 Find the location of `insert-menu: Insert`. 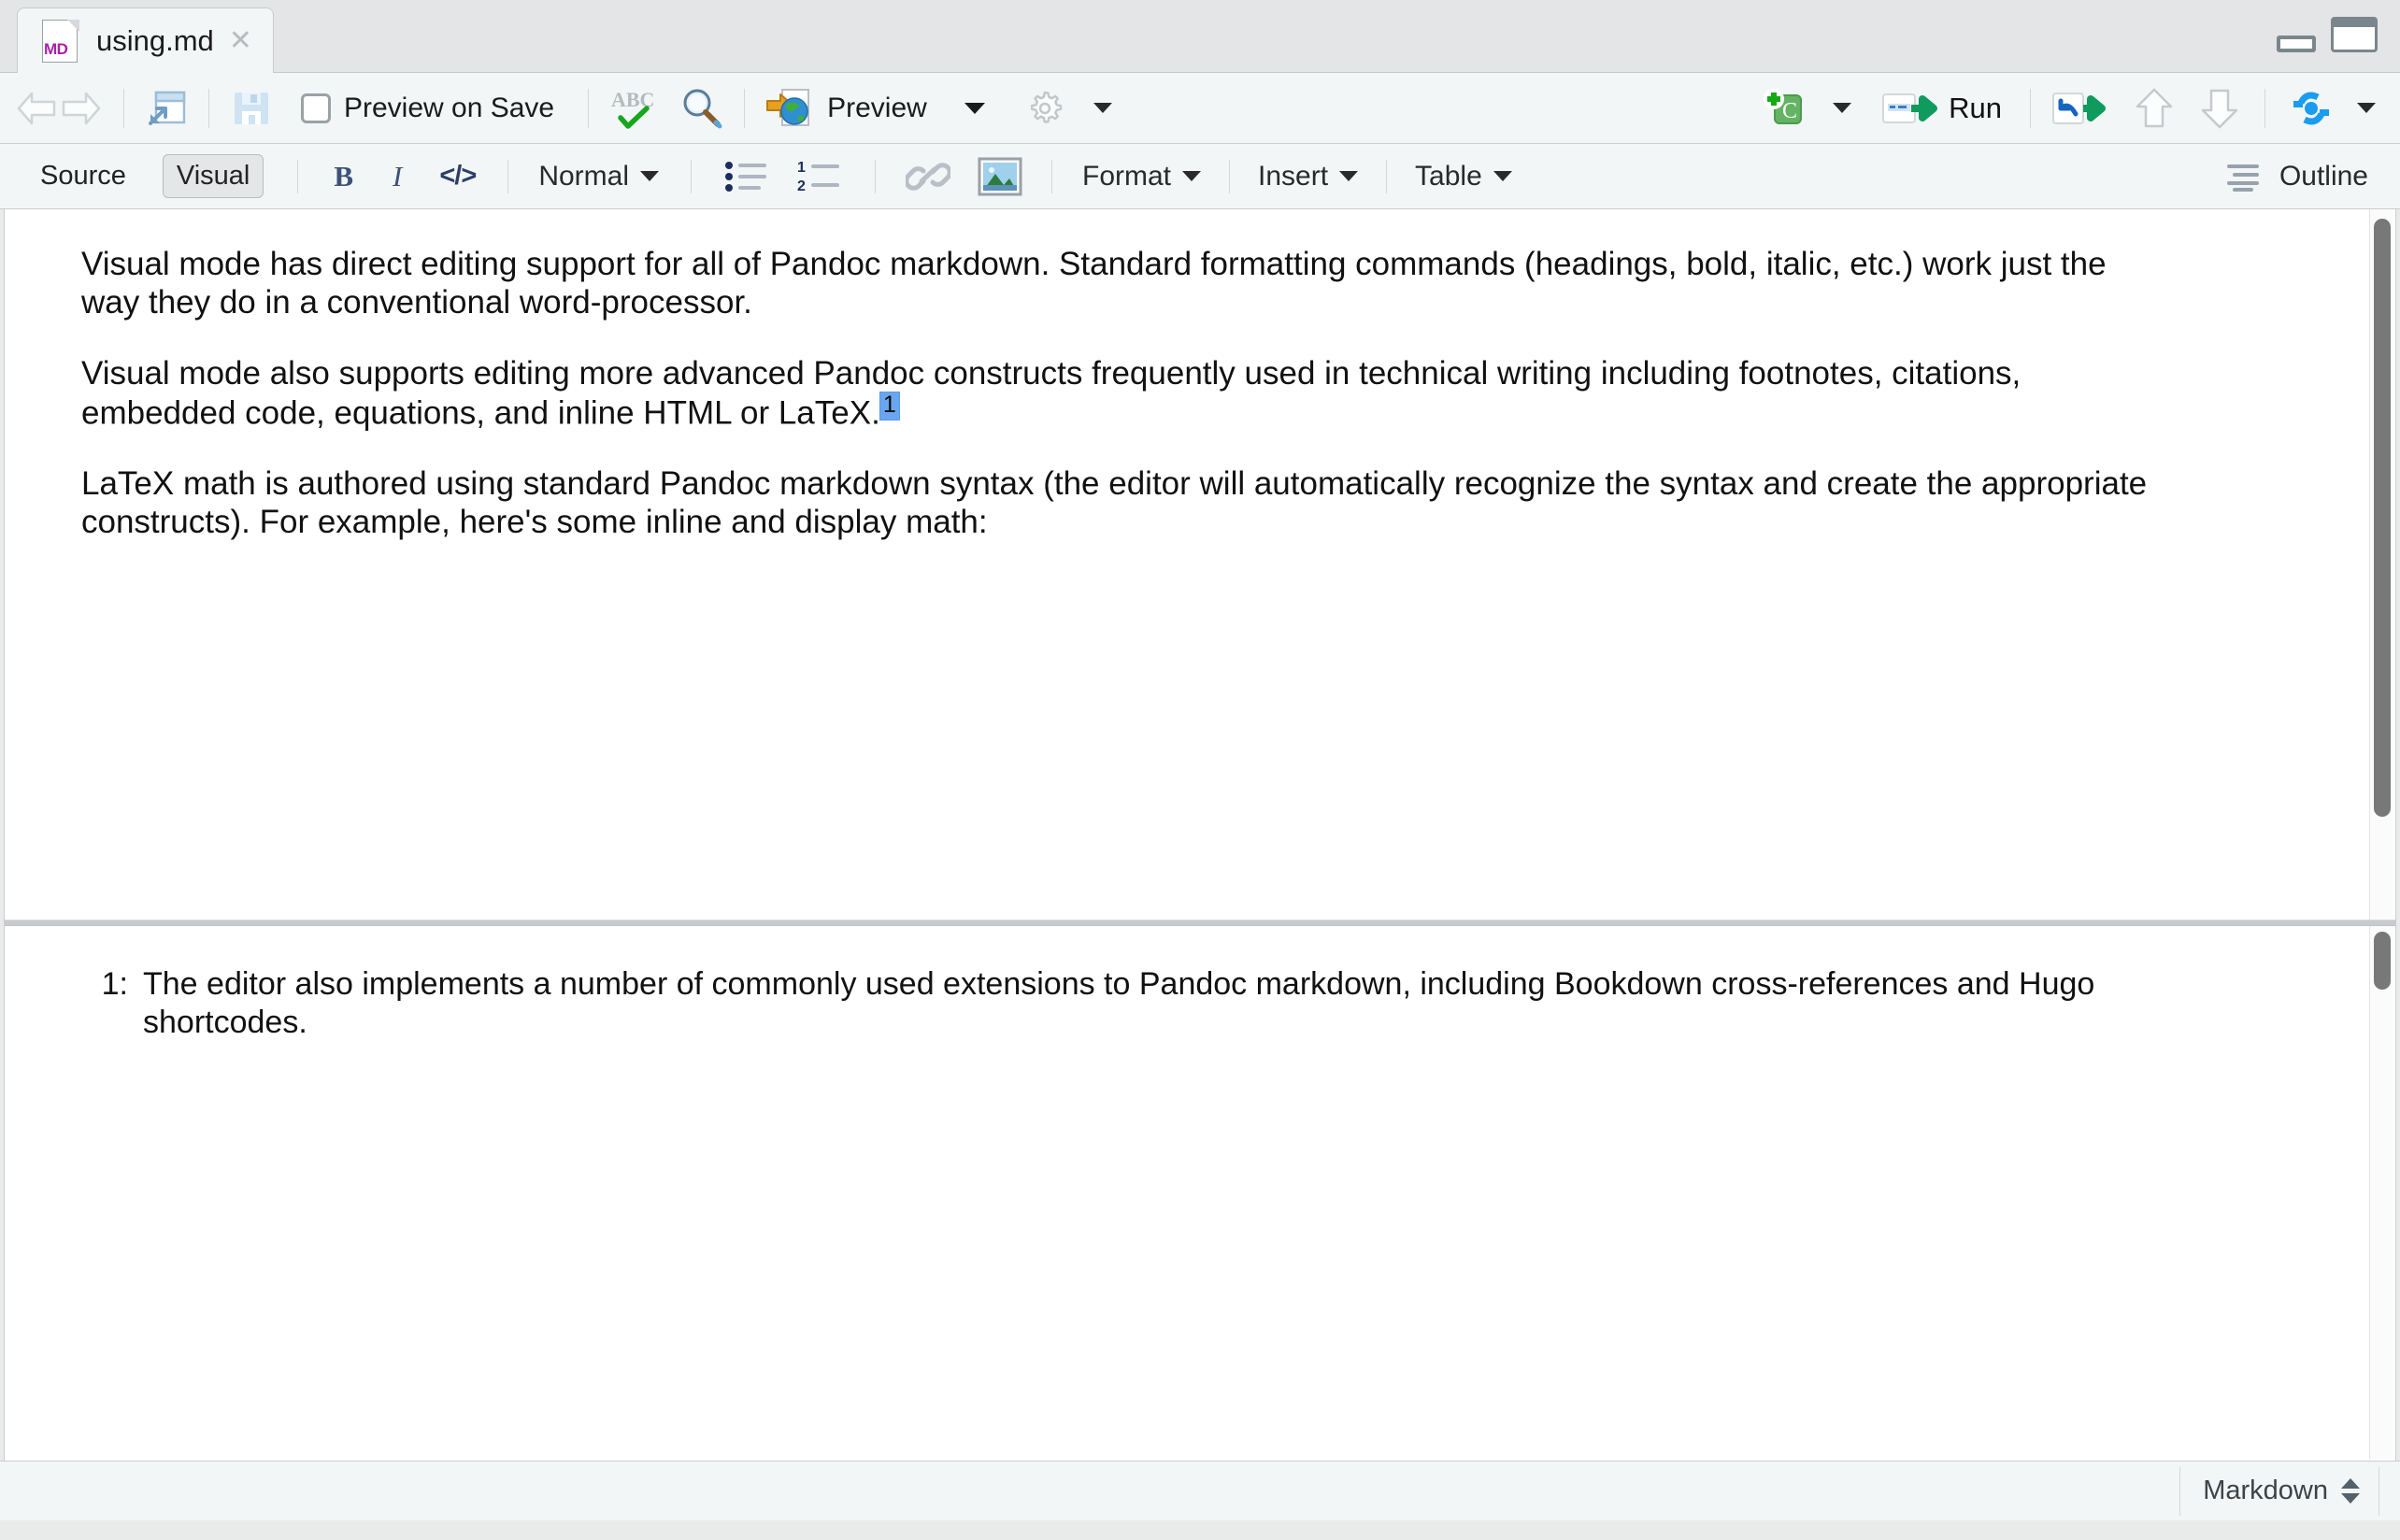

insert-menu: Insert is located at coordinates (1293, 176).